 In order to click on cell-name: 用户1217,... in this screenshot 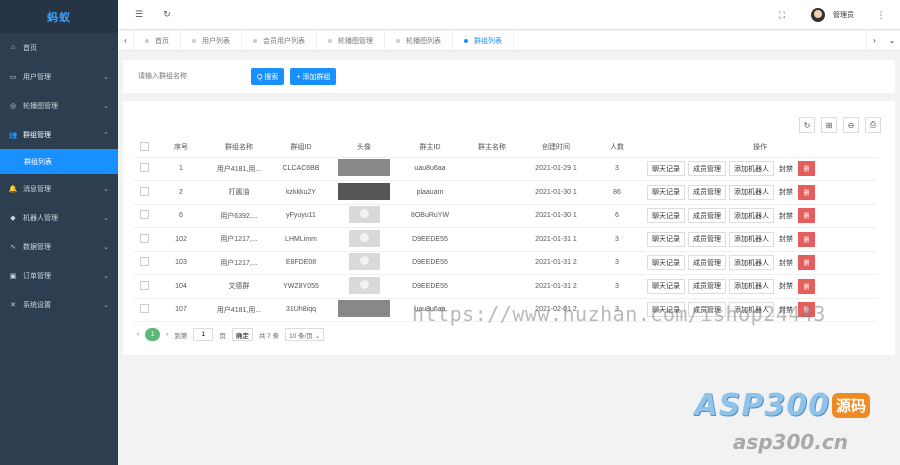, I will do `click(239, 263)`.